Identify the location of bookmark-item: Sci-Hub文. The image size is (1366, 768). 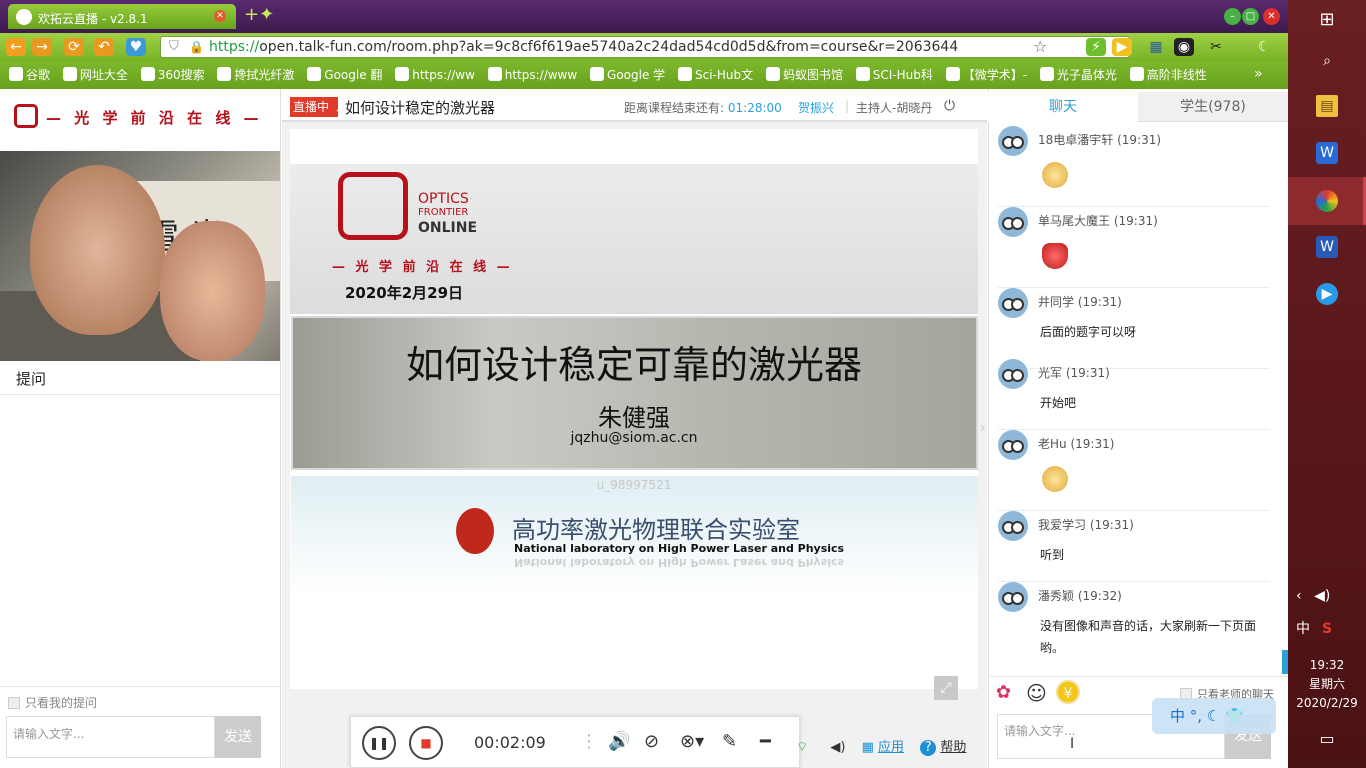
(715, 75).